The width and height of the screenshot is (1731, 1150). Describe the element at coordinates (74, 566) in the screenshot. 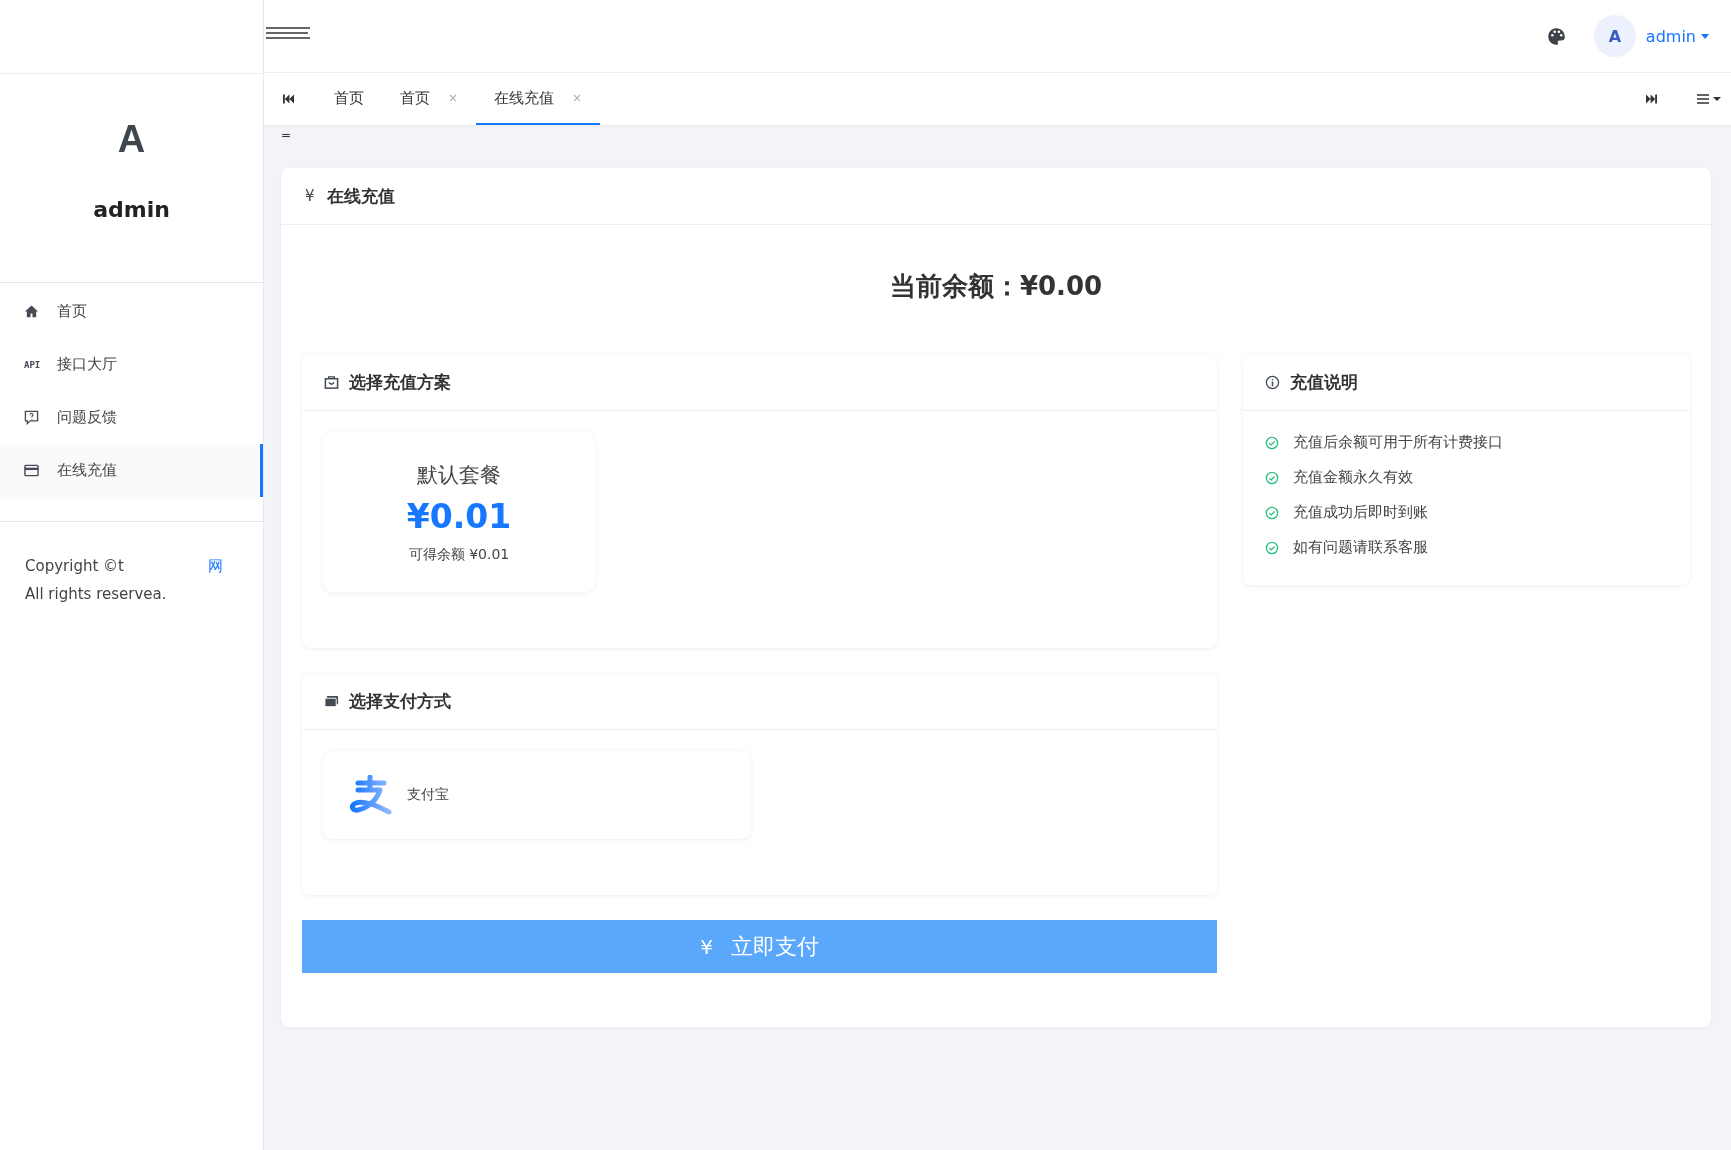

I see `copyright-text: Copyright ©t` at that location.